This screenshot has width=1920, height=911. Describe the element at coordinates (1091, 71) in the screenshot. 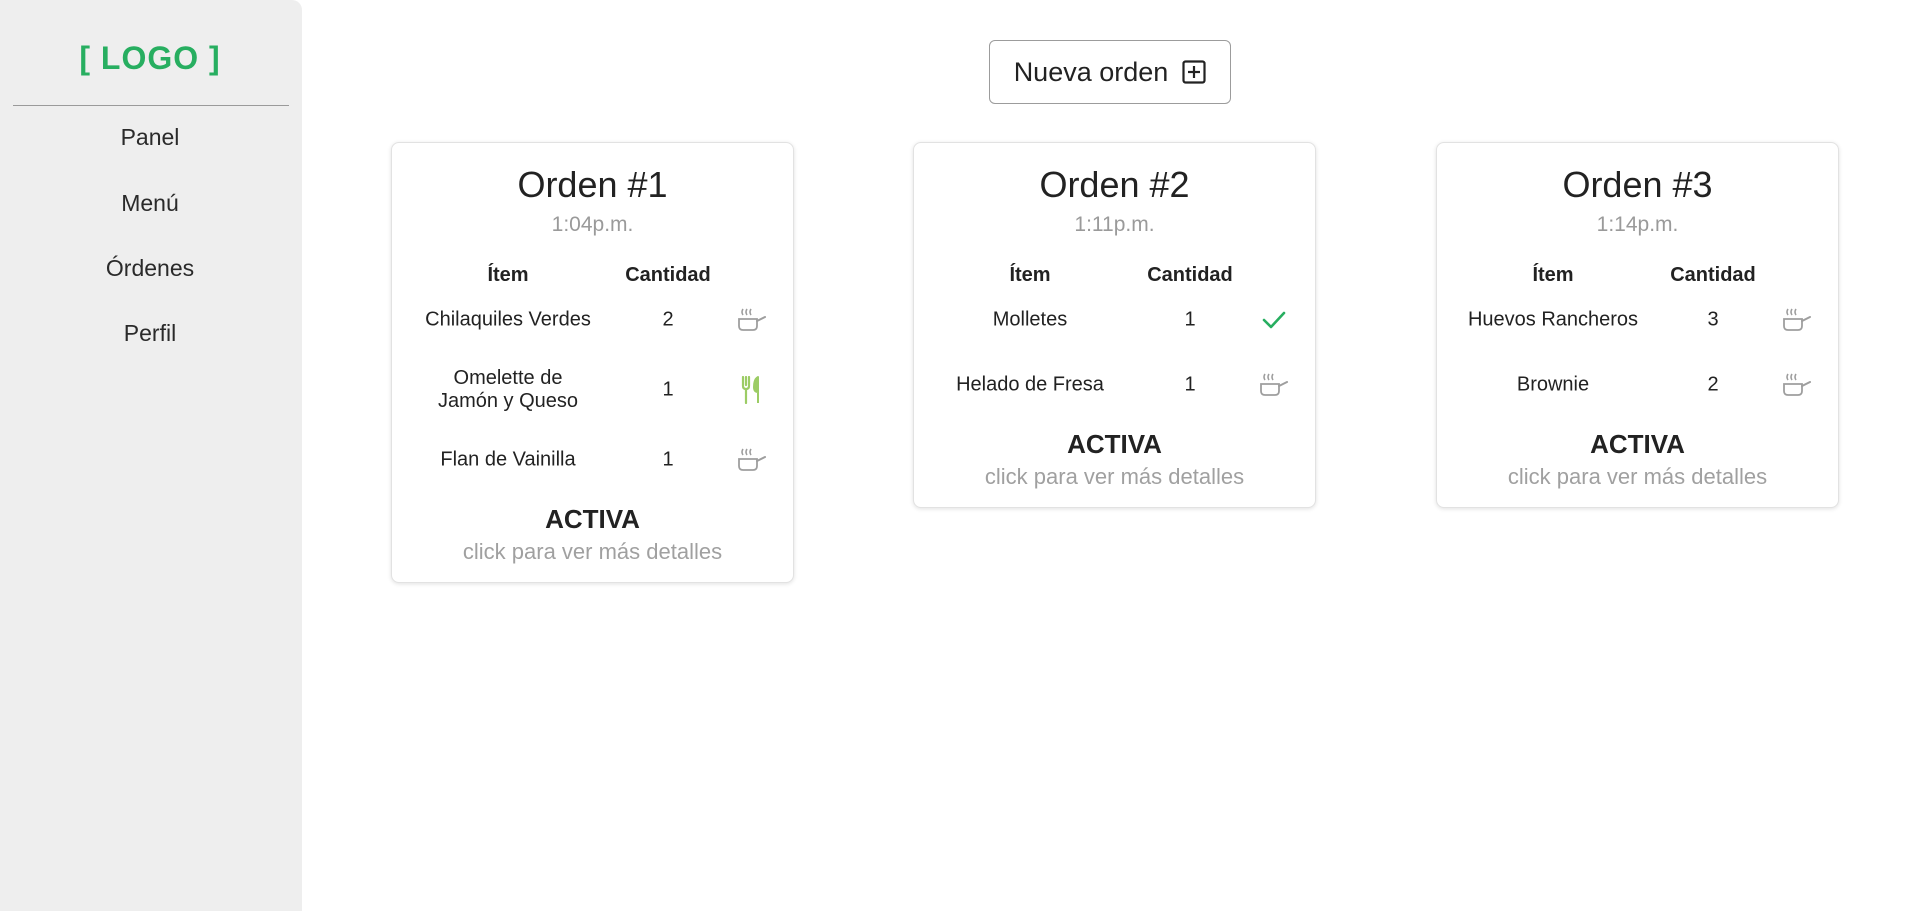

I see `new-order-label: Nueva orden` at that location.